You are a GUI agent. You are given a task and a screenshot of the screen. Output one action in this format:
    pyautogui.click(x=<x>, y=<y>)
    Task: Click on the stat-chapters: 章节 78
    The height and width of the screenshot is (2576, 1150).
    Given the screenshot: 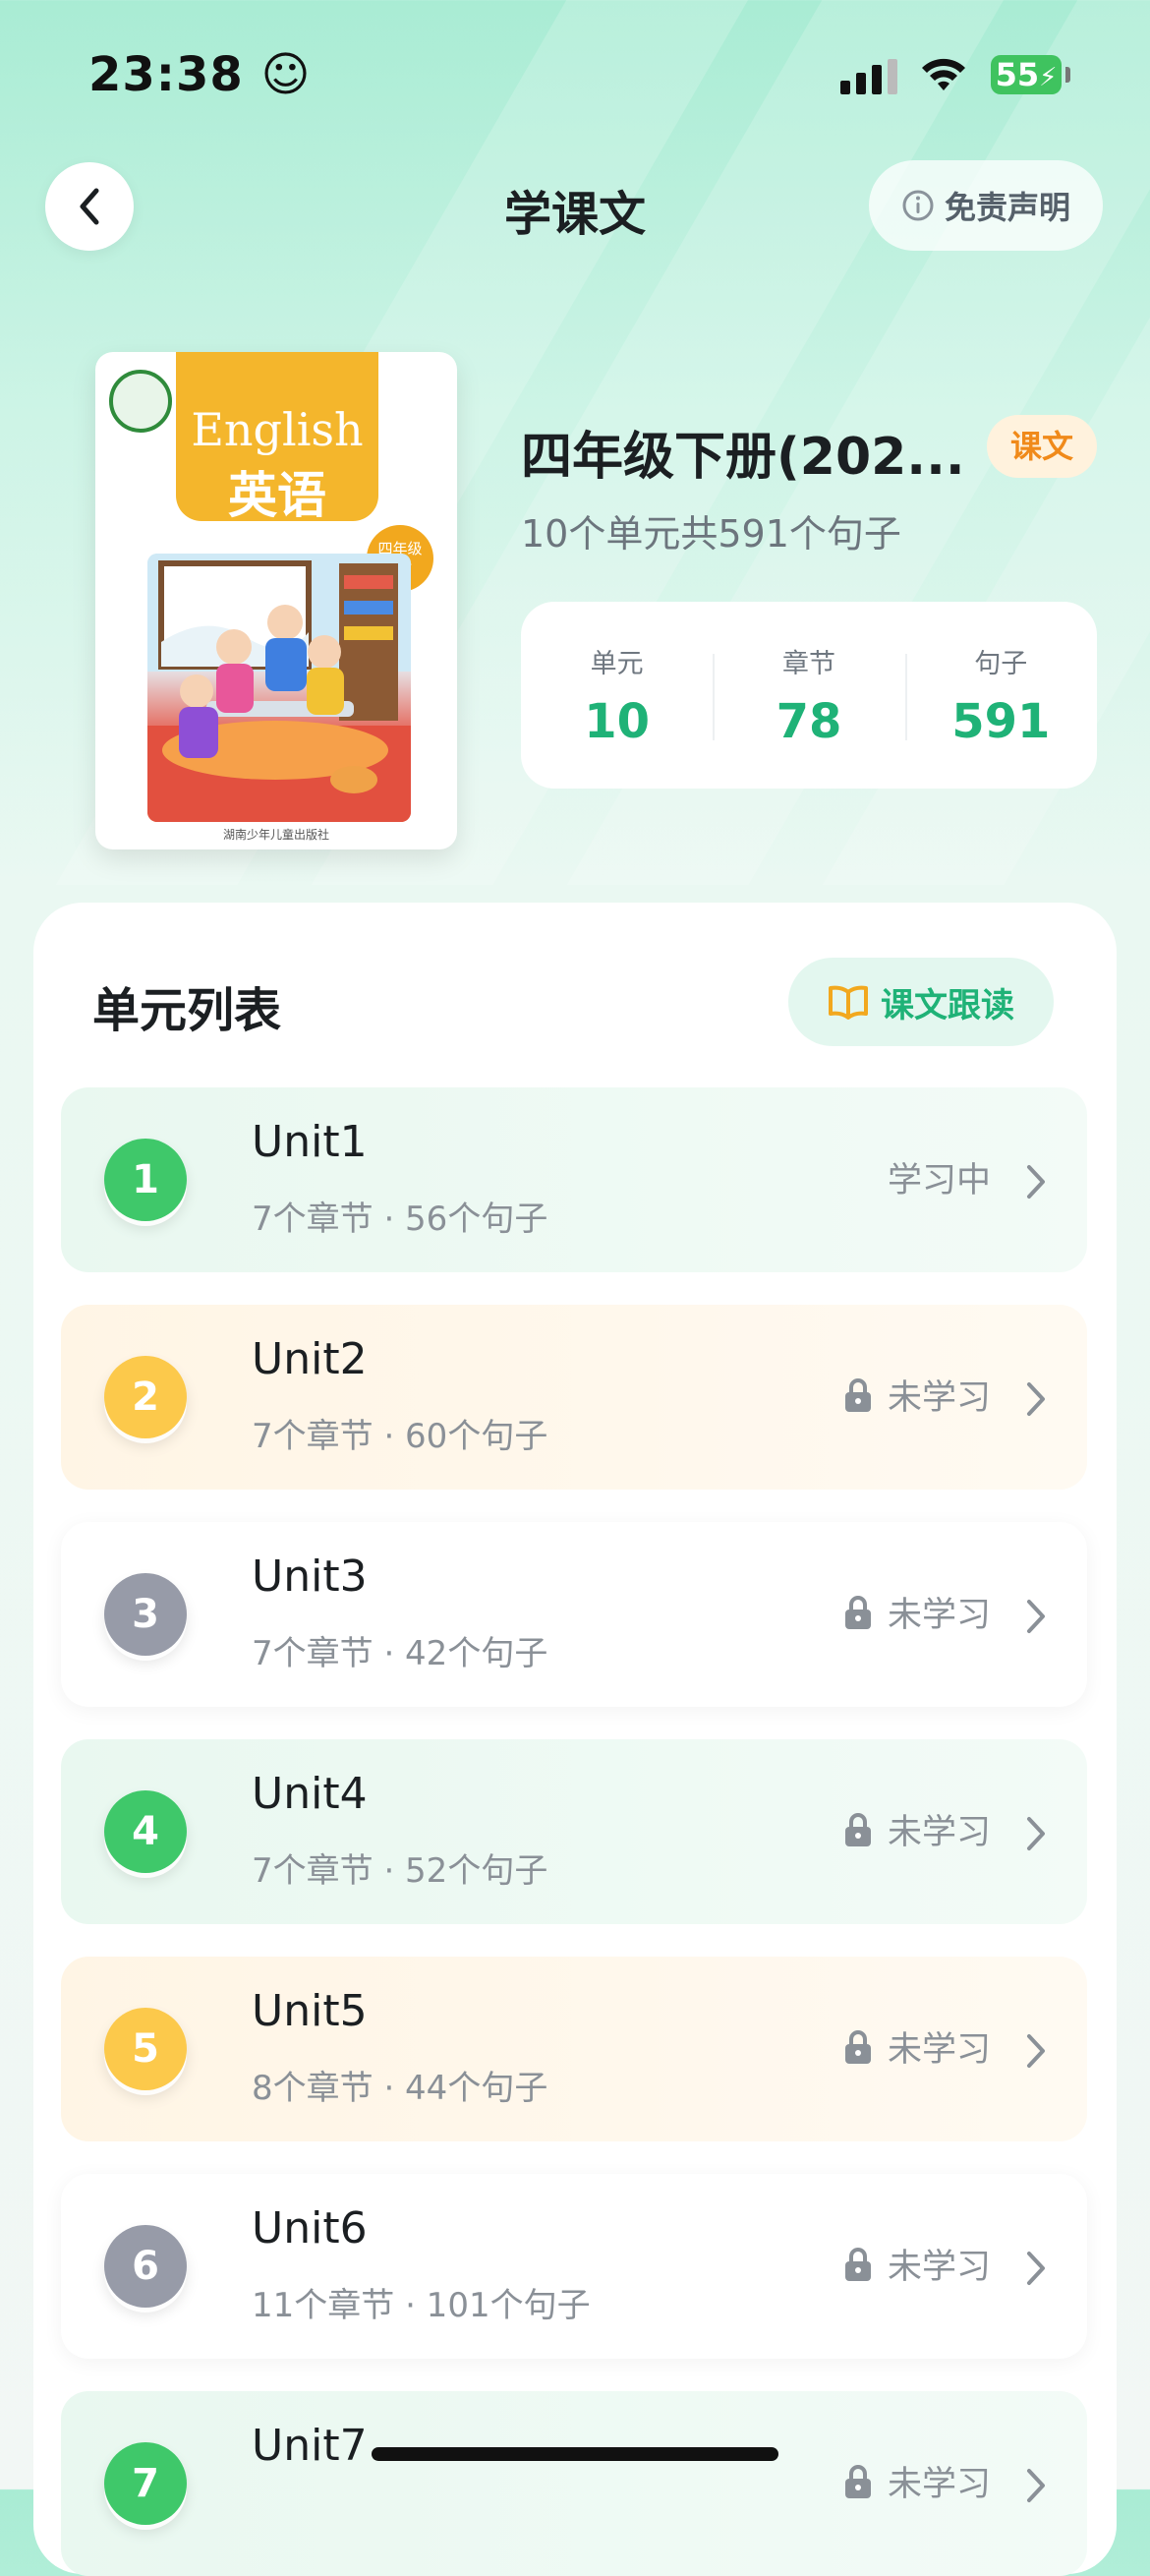 What is the action you would take?
    pyautogui.click(x=808, y=695)
    